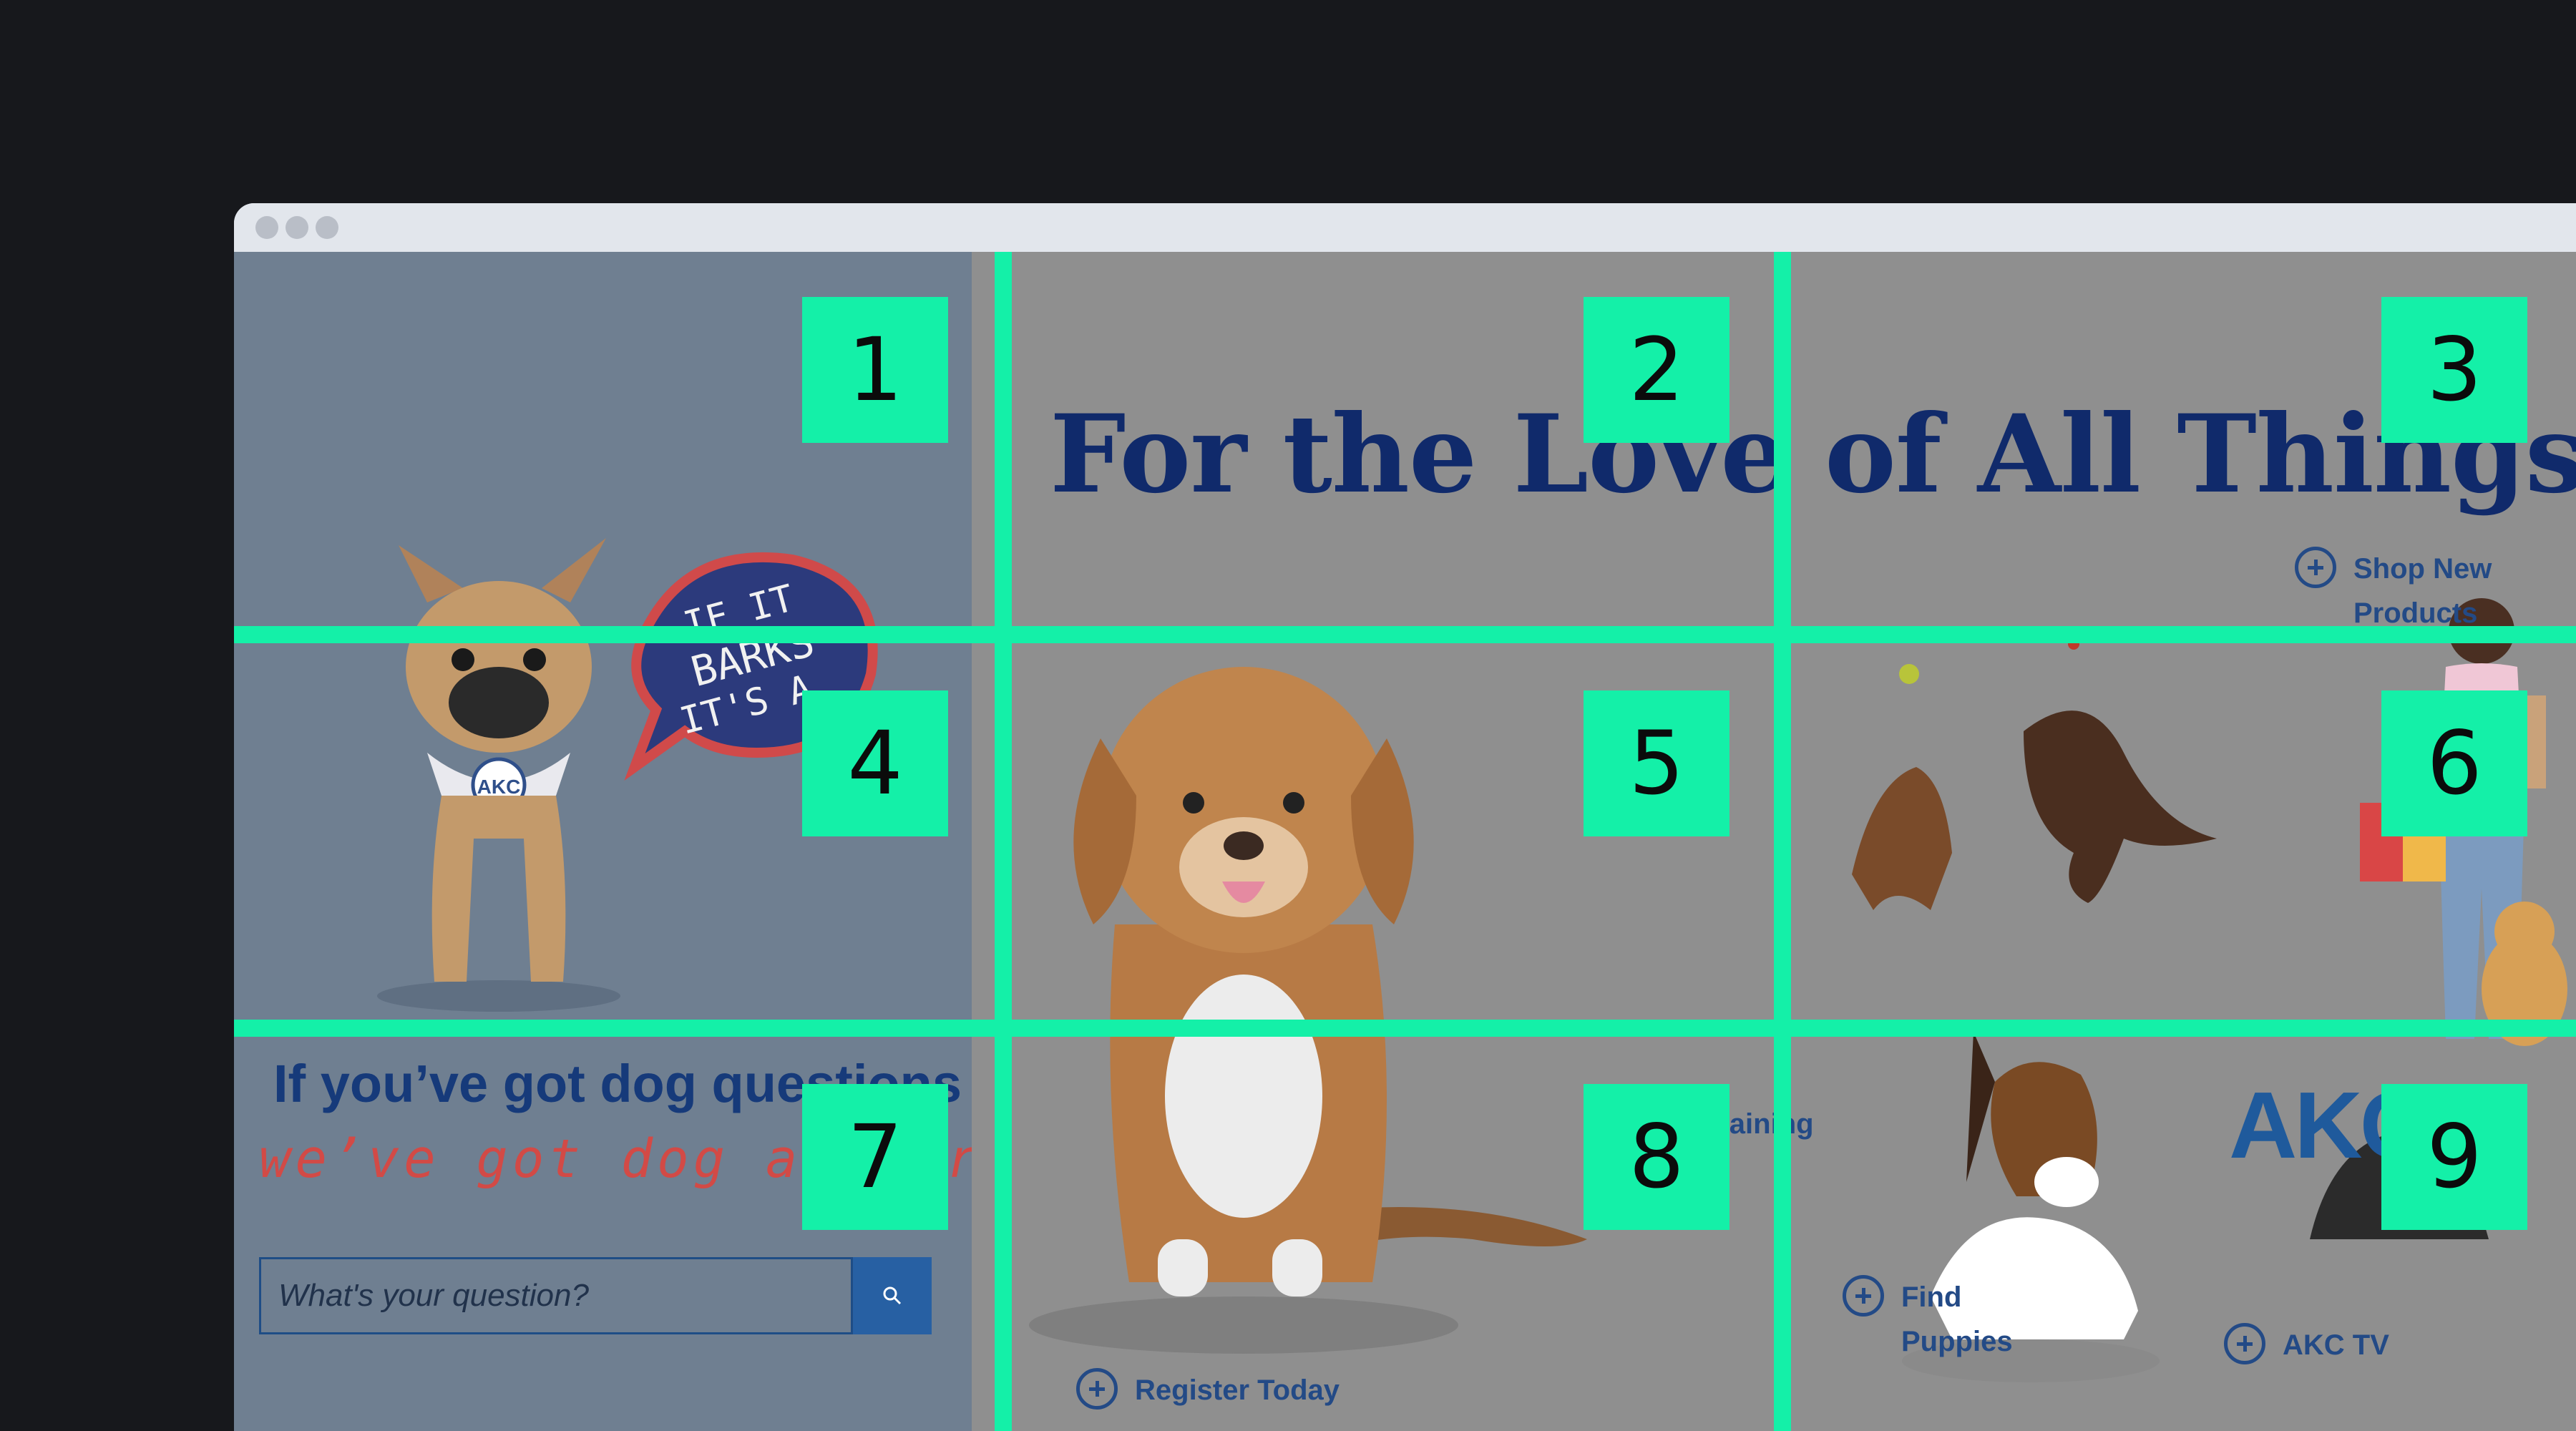 This screenshot has height=1431, width=2576. Describe the element at coordinates (1308, 1010) in the screenshot. I see `golden-puppy-illustration` at that location.